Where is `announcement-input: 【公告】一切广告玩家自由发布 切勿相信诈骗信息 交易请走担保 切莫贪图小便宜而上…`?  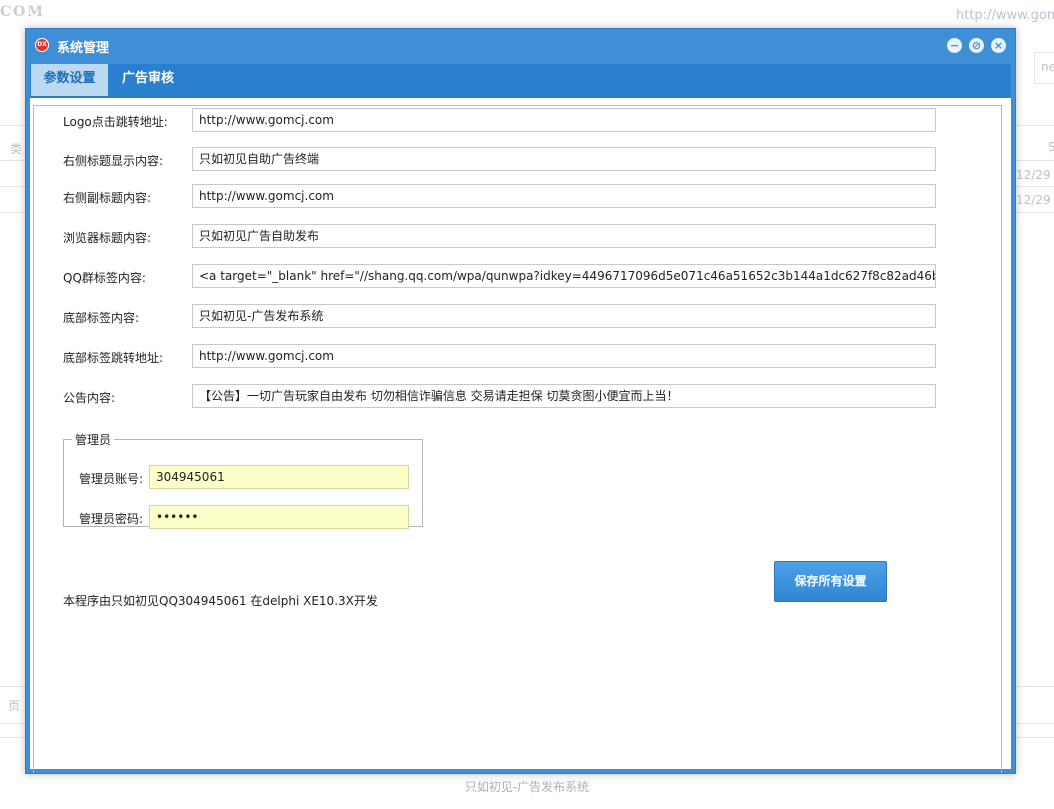
announcement-input: 【公告】一切广告玩家自由发布 切勿相信诈骗信息 交易请走担保 切莫贪图小便宜而上… is located at coordinates (564, 396).